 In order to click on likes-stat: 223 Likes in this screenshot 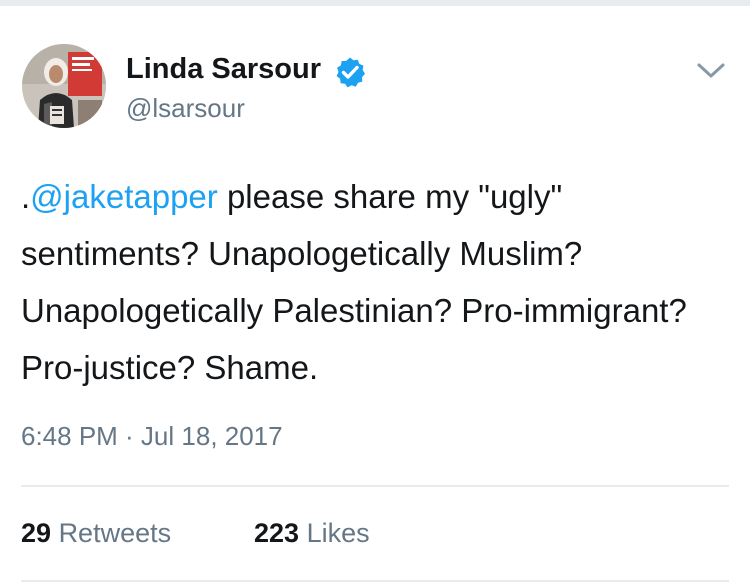, I will do `click(312, 533)`.